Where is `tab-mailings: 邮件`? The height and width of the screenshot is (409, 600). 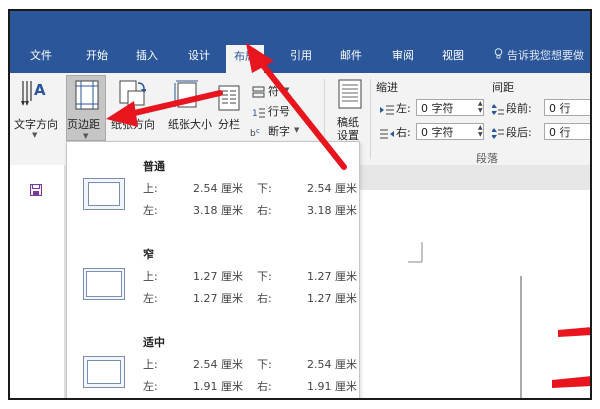 tab-mailings: 邮件 is located at coordinates (351, 55).